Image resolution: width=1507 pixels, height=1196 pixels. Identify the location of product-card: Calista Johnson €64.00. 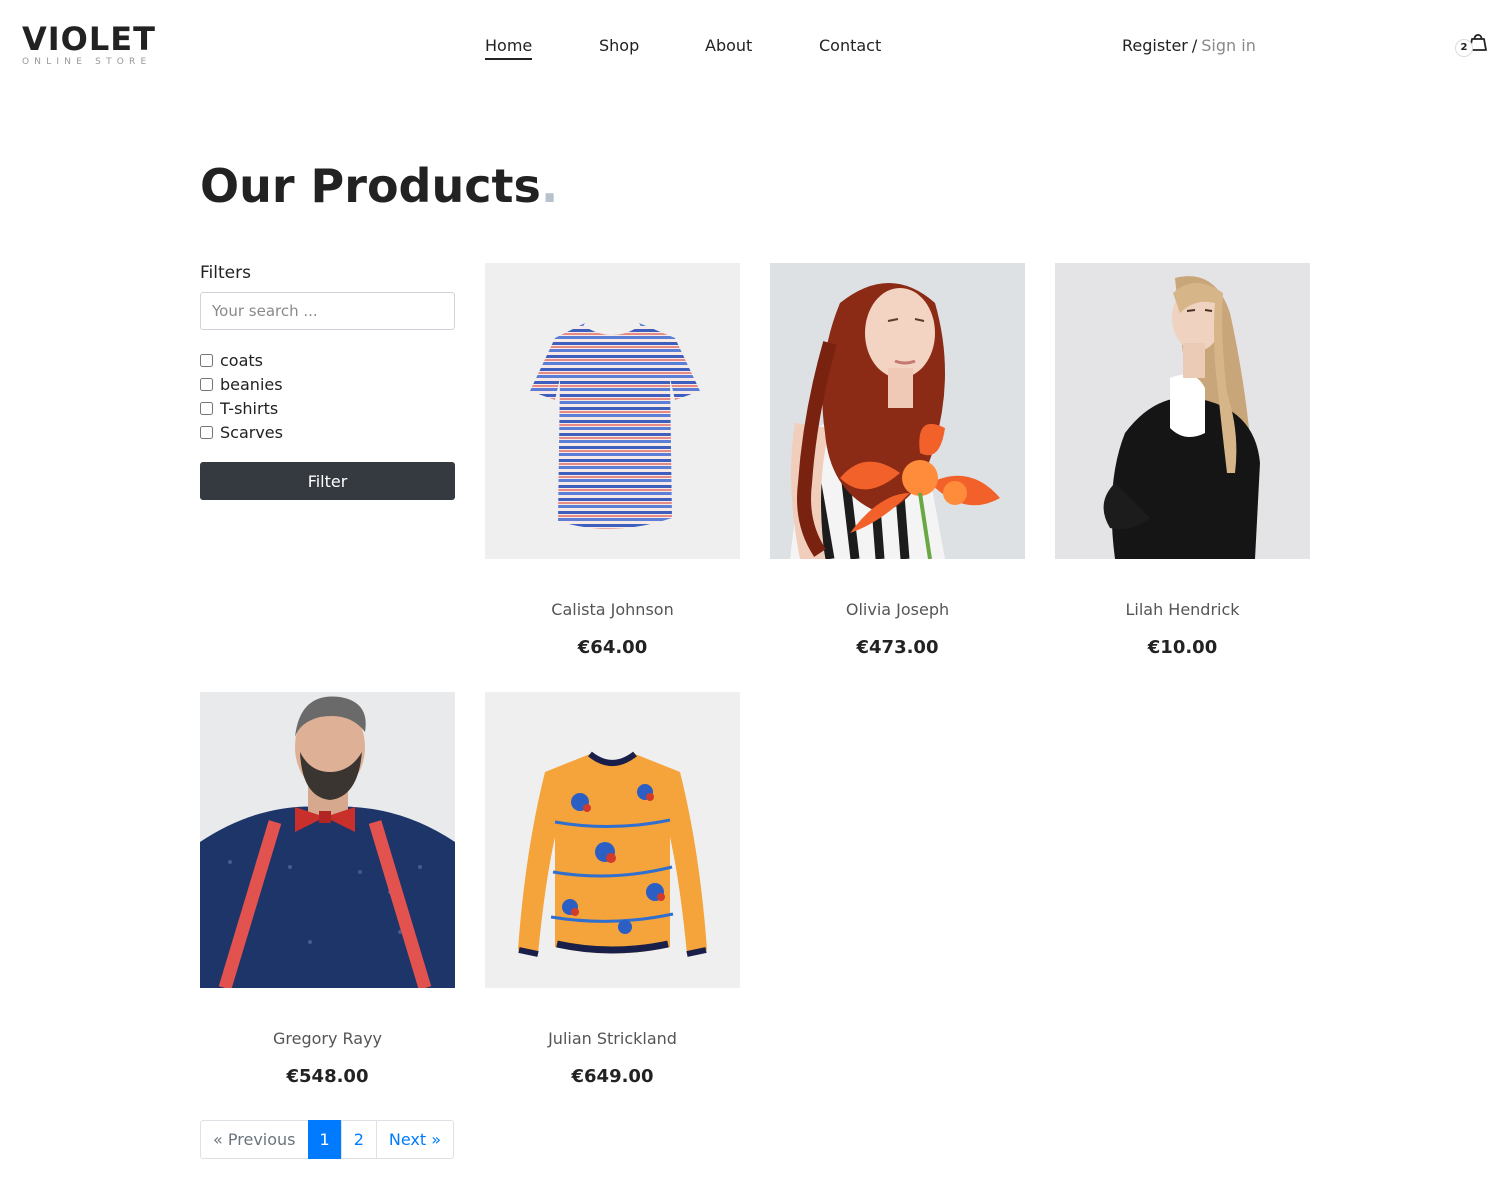
(612, 461).